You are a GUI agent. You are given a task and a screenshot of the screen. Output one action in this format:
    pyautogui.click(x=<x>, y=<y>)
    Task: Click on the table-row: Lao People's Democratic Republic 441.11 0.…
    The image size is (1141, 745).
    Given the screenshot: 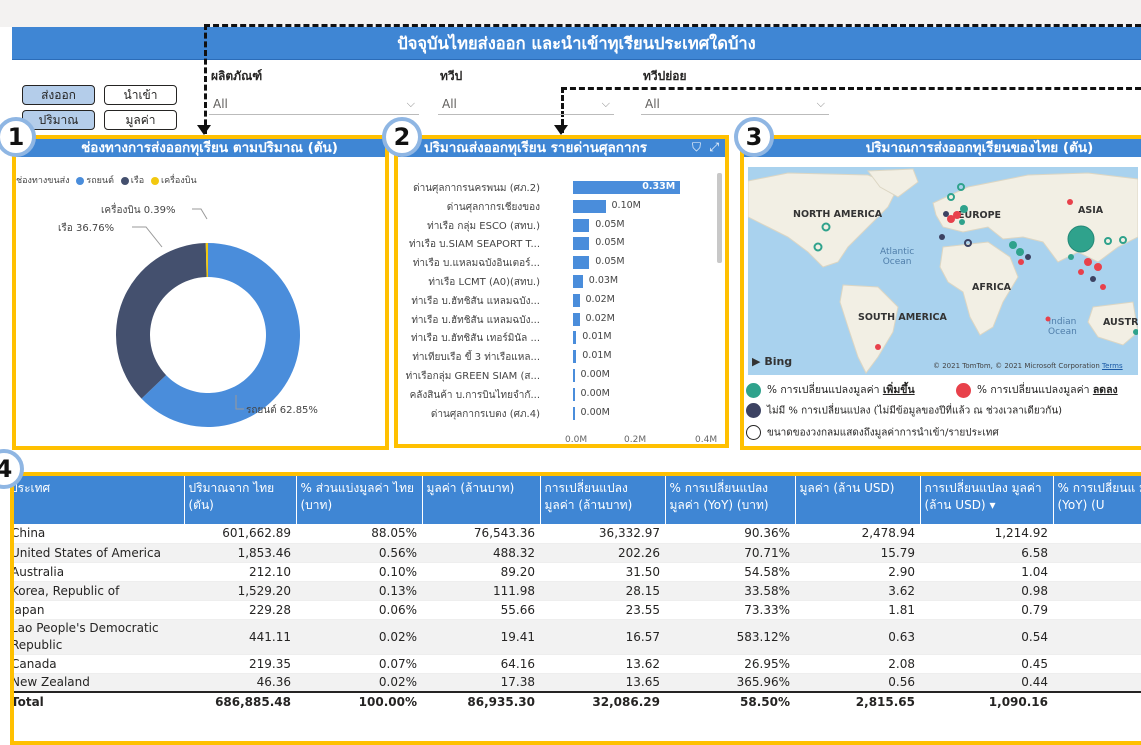 What is the action you would take?
    pyautogui.click(x=577, y=637)
    